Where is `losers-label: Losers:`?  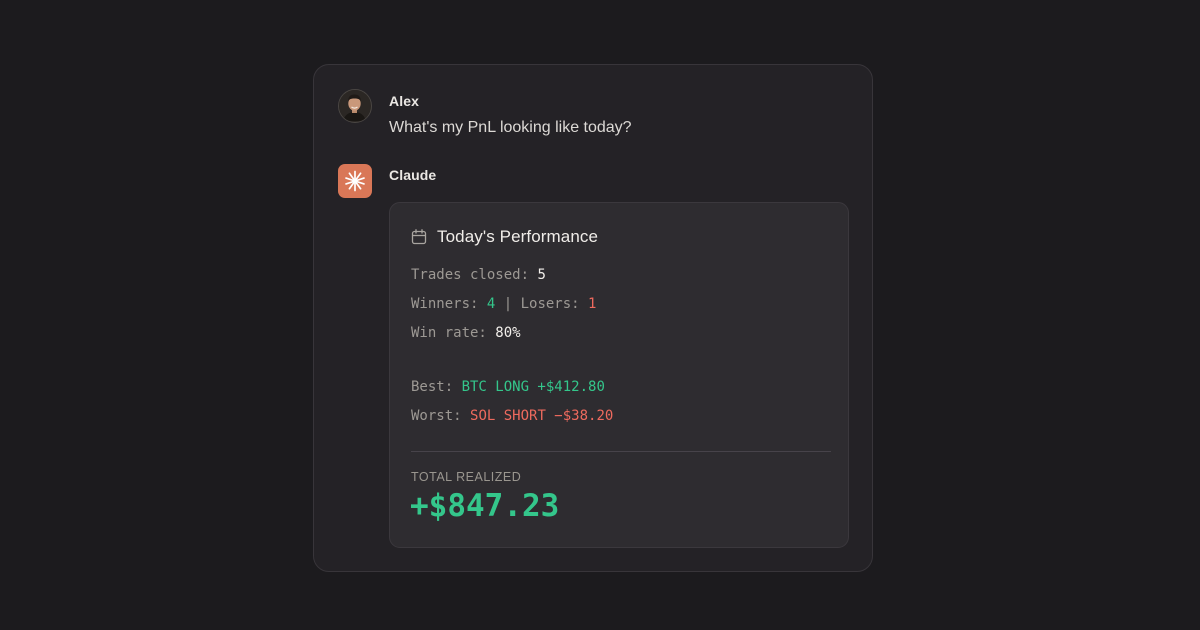 losers-label: Losers: is located at coordinates (554, 304).